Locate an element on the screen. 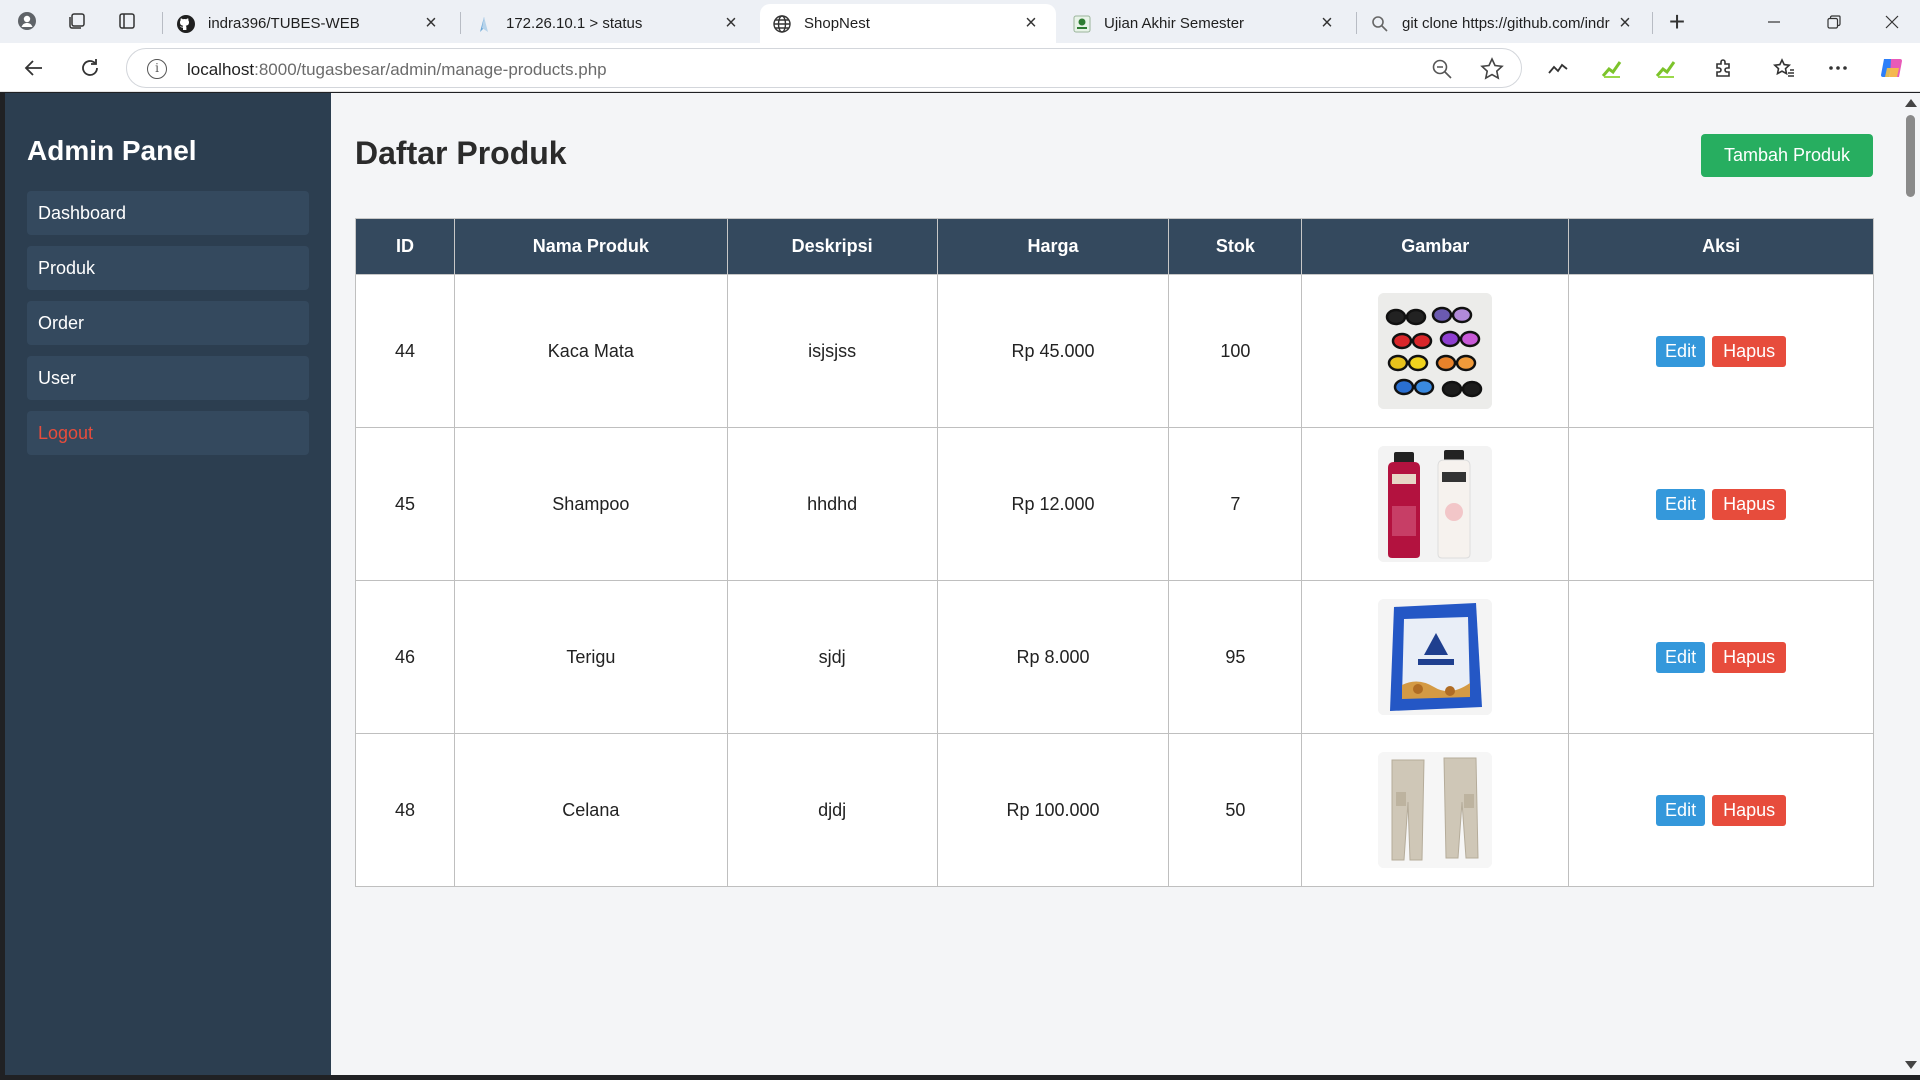  zoom-out-icon is located at coordinates (1442, 69).